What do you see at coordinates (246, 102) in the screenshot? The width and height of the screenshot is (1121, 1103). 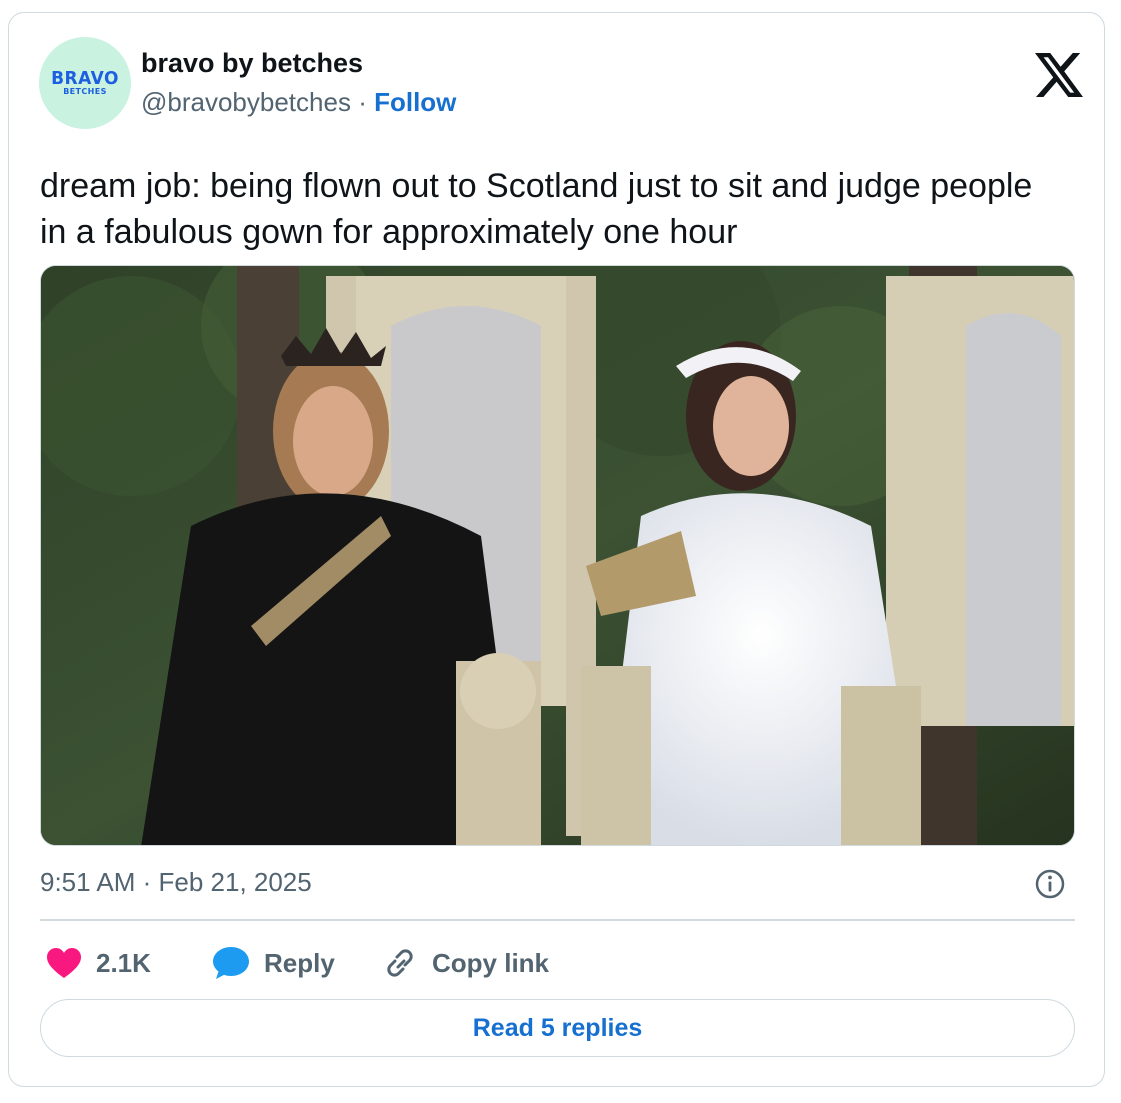 I see `author-handle: @bravobybetches` at bounding box center [246, 102].